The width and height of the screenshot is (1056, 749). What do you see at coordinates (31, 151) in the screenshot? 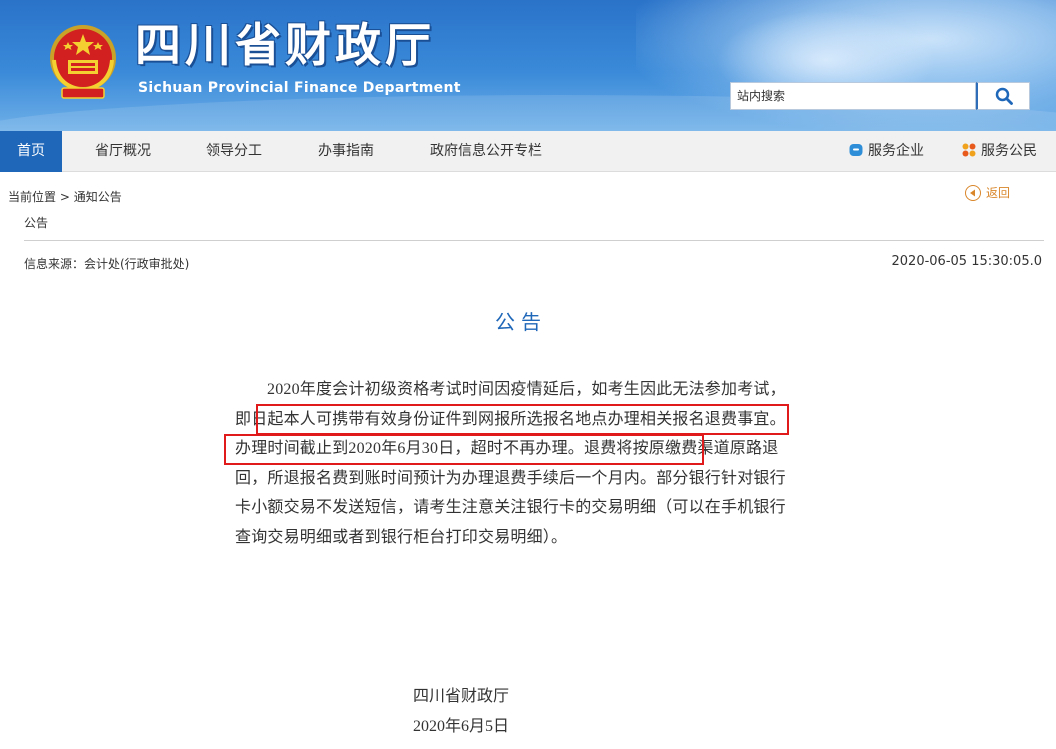
I see `nav-item-home: 首页` at bounding box center [31, 151].